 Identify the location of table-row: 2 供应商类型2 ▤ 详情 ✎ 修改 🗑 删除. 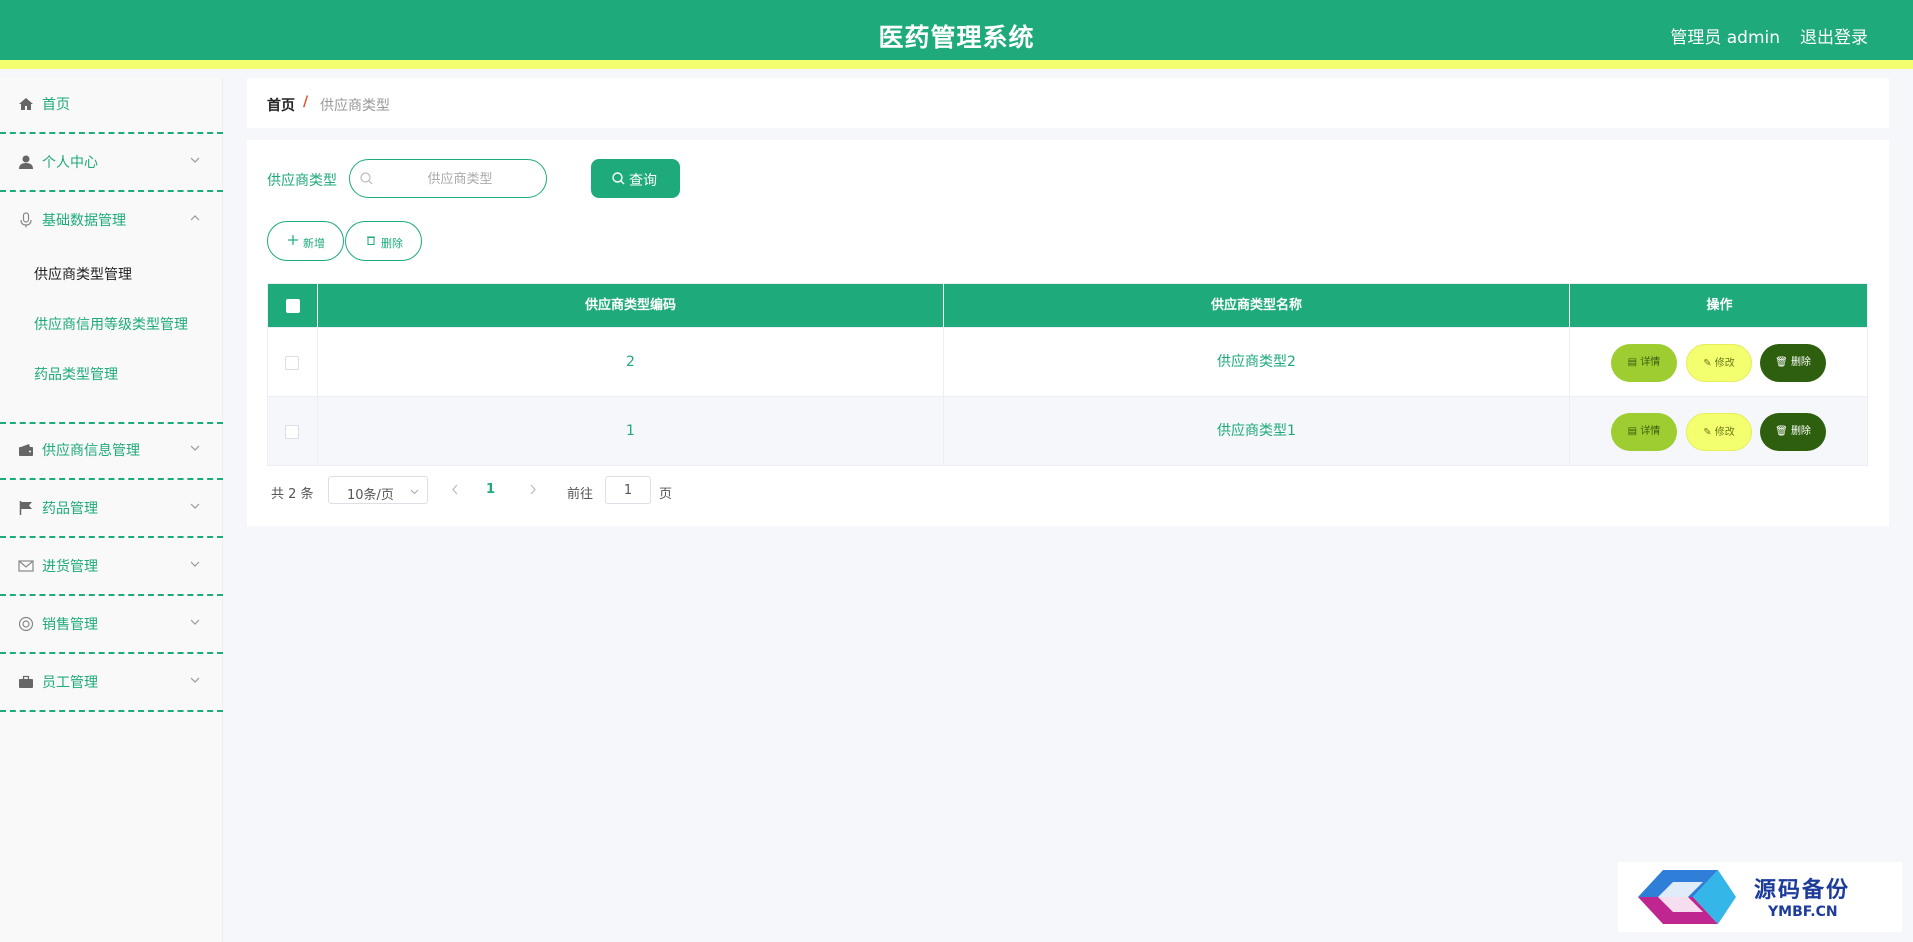
(1067, 361).